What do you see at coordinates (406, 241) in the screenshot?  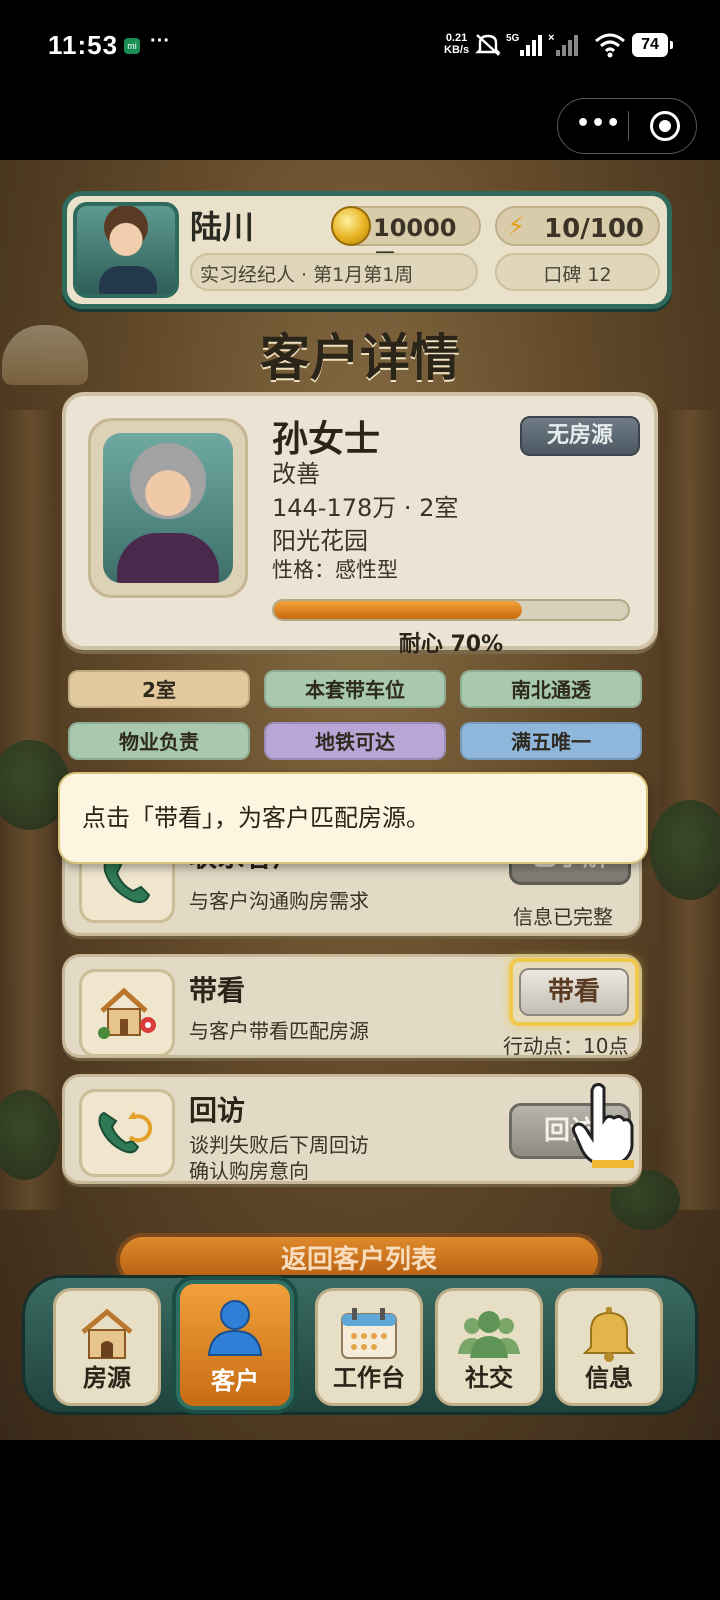 I see `money-counter: 10000元` at bounding box center [406, 241].